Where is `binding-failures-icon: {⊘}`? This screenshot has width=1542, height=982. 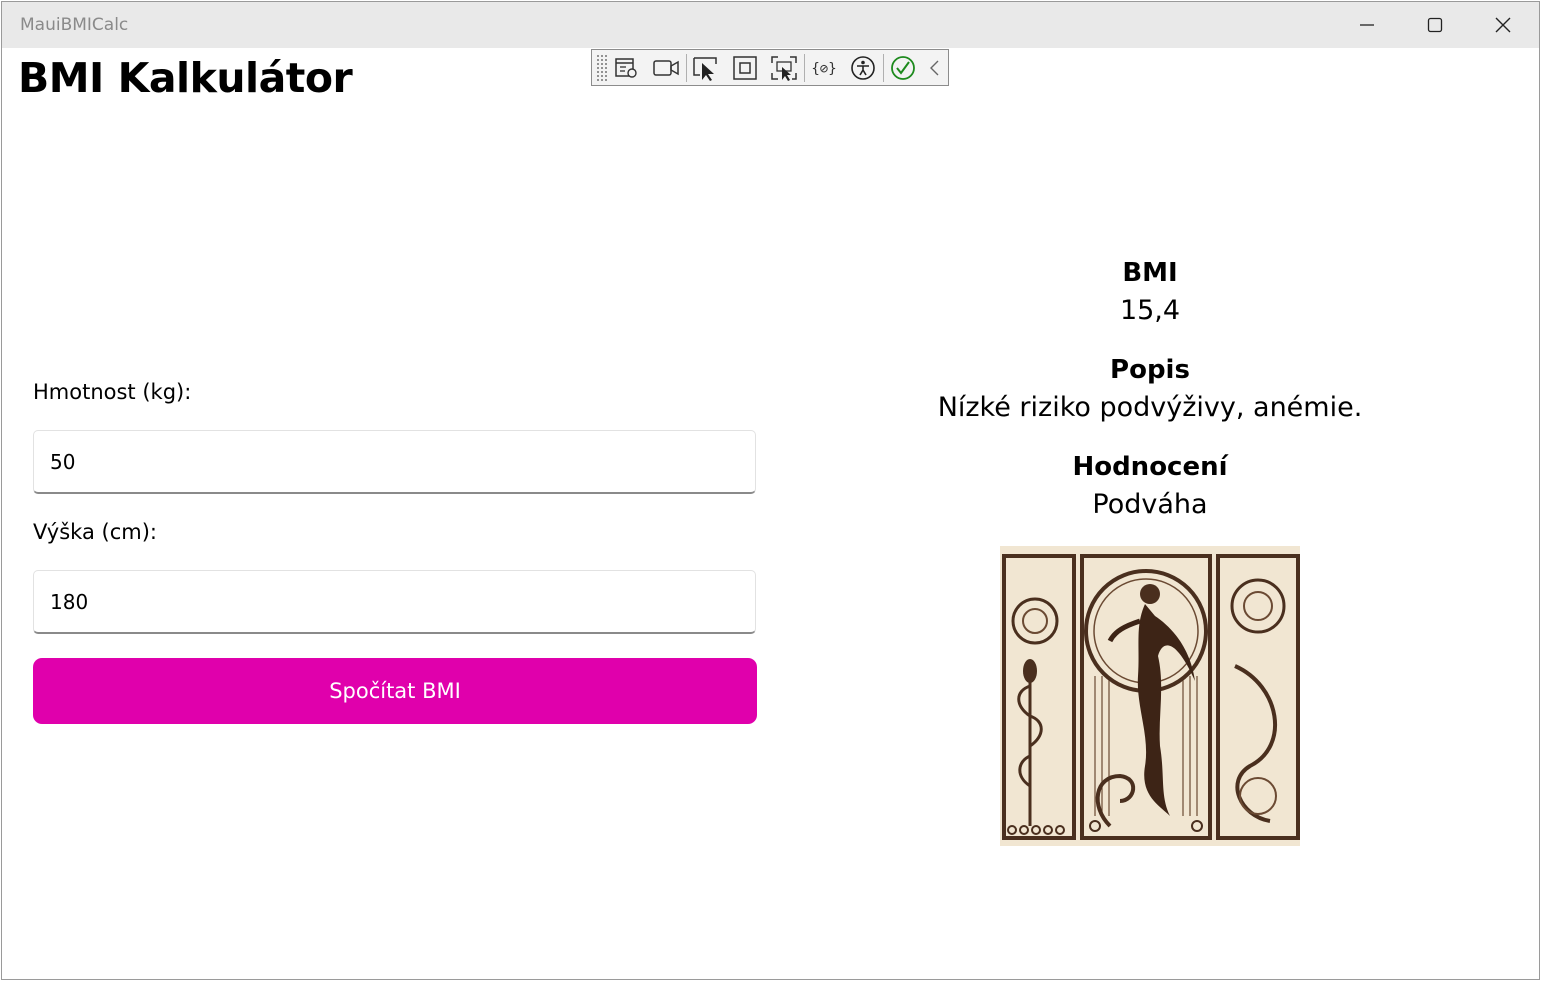 binding-failures-icon: {⊘} is located at coordinates (824, 69).